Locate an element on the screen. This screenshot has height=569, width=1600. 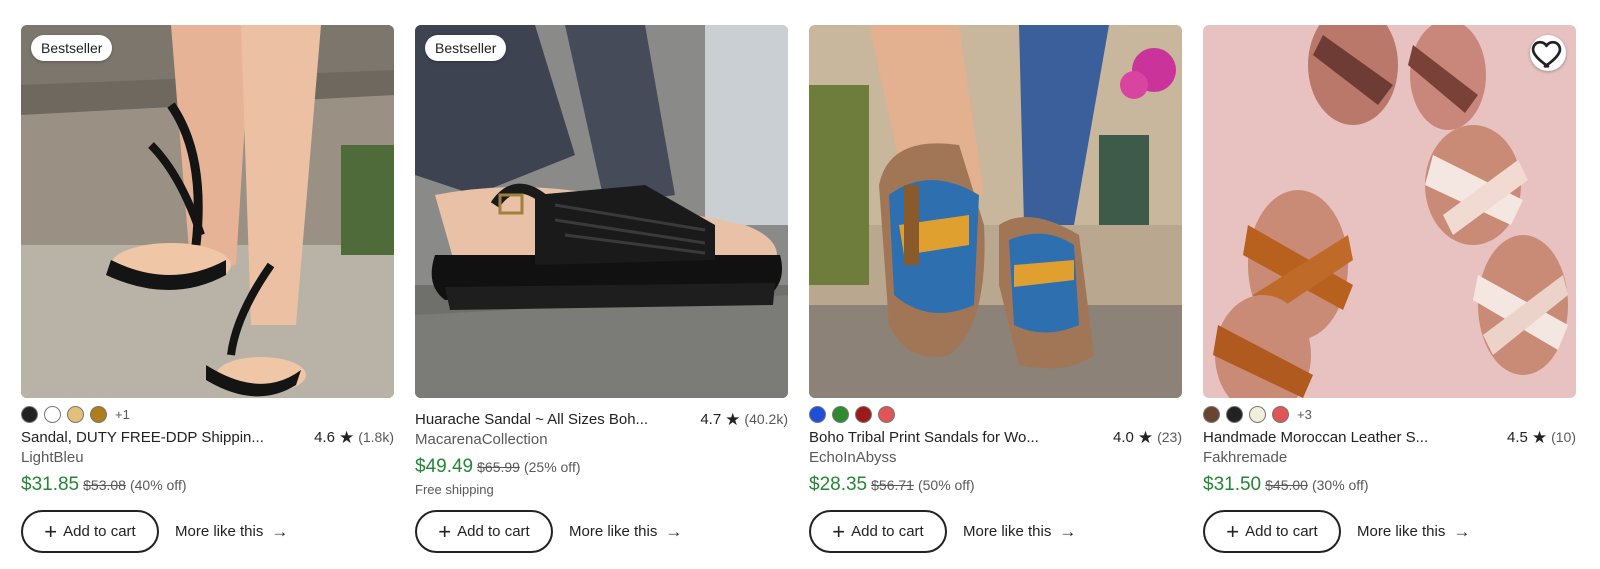
favorite-button is located at coordinates (1548, 53).